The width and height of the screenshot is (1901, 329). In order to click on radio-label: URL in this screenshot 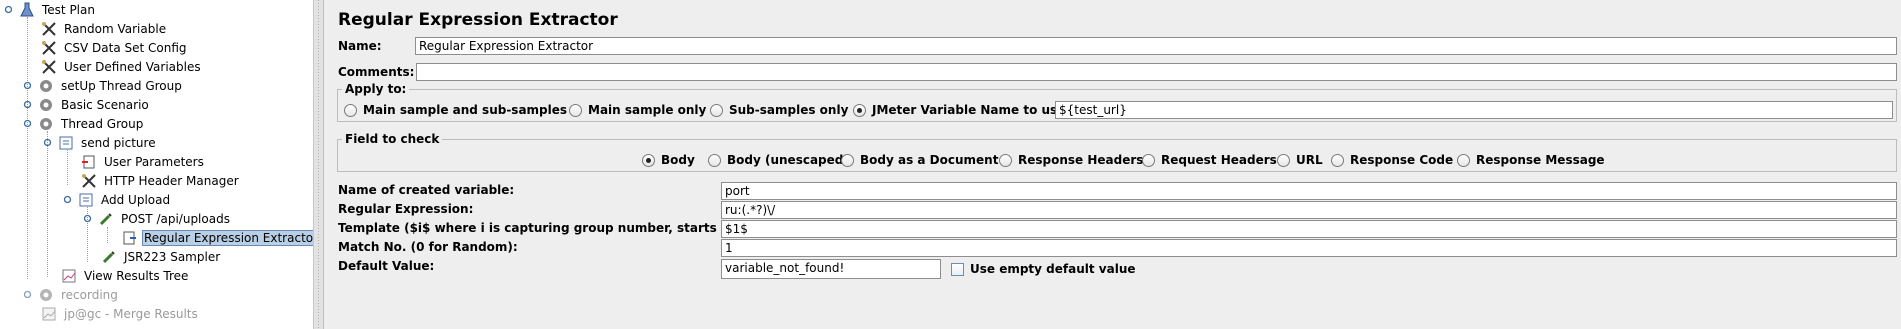, I will do `click(1309, 160)`.